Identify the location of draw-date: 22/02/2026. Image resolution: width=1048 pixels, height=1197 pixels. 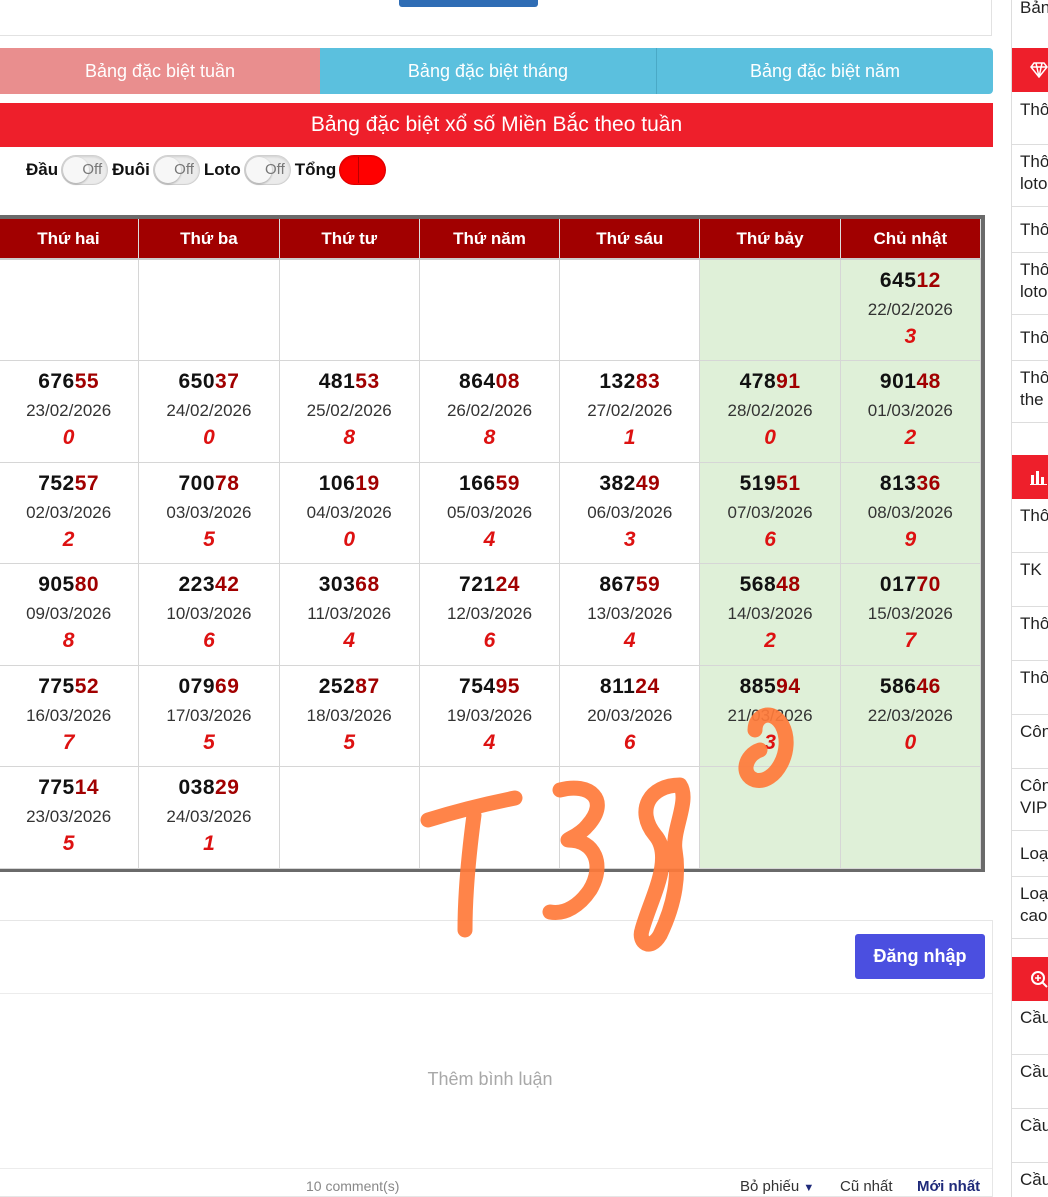
(910, 309).